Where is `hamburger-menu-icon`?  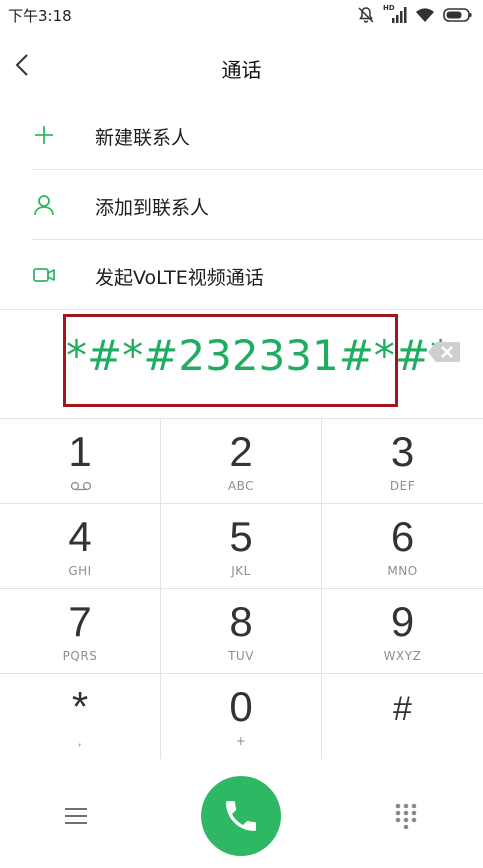
hamburger-menu-icon is located at coordinates (76, 816).